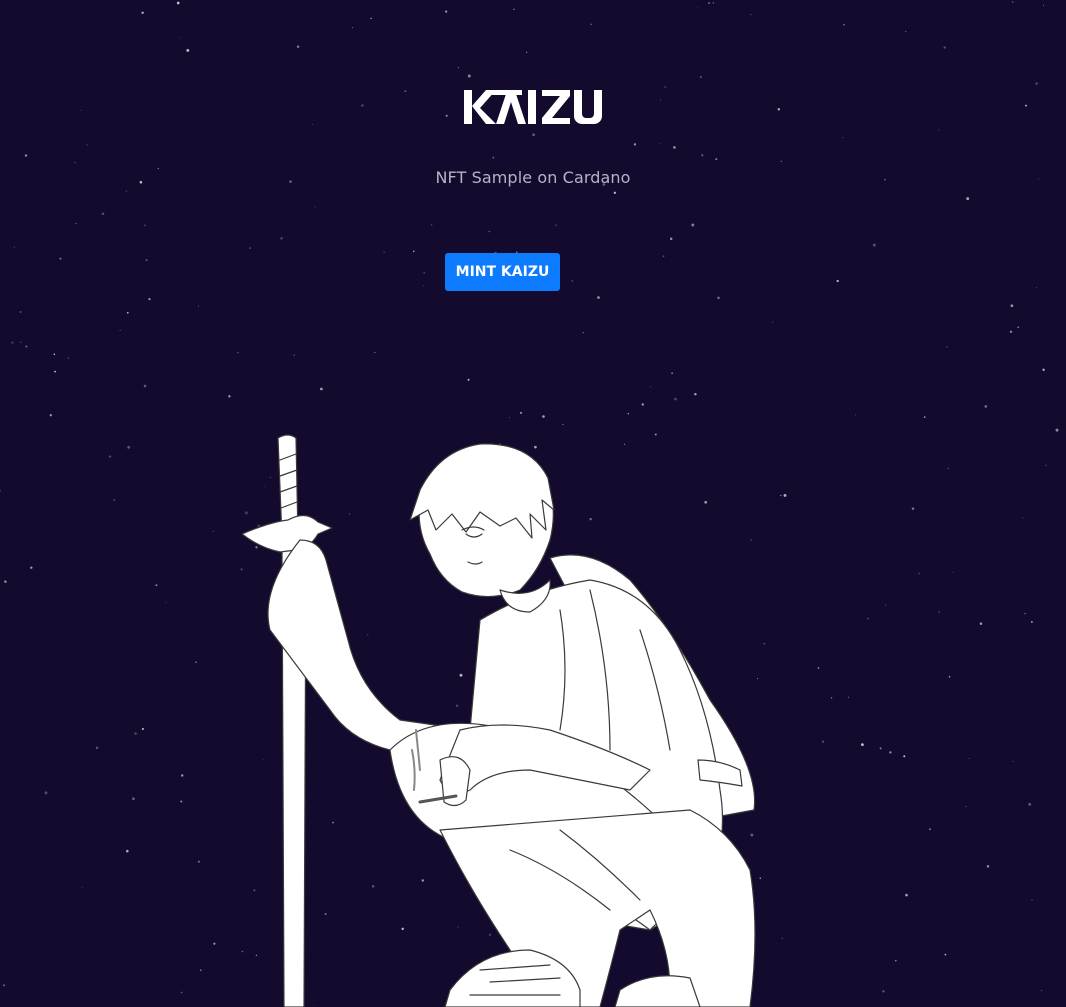 The image size is (1066, 1007). Describe the element at coordinates (533, 107) in the screenshot. I see `kaizu-logo-icon` at that location.